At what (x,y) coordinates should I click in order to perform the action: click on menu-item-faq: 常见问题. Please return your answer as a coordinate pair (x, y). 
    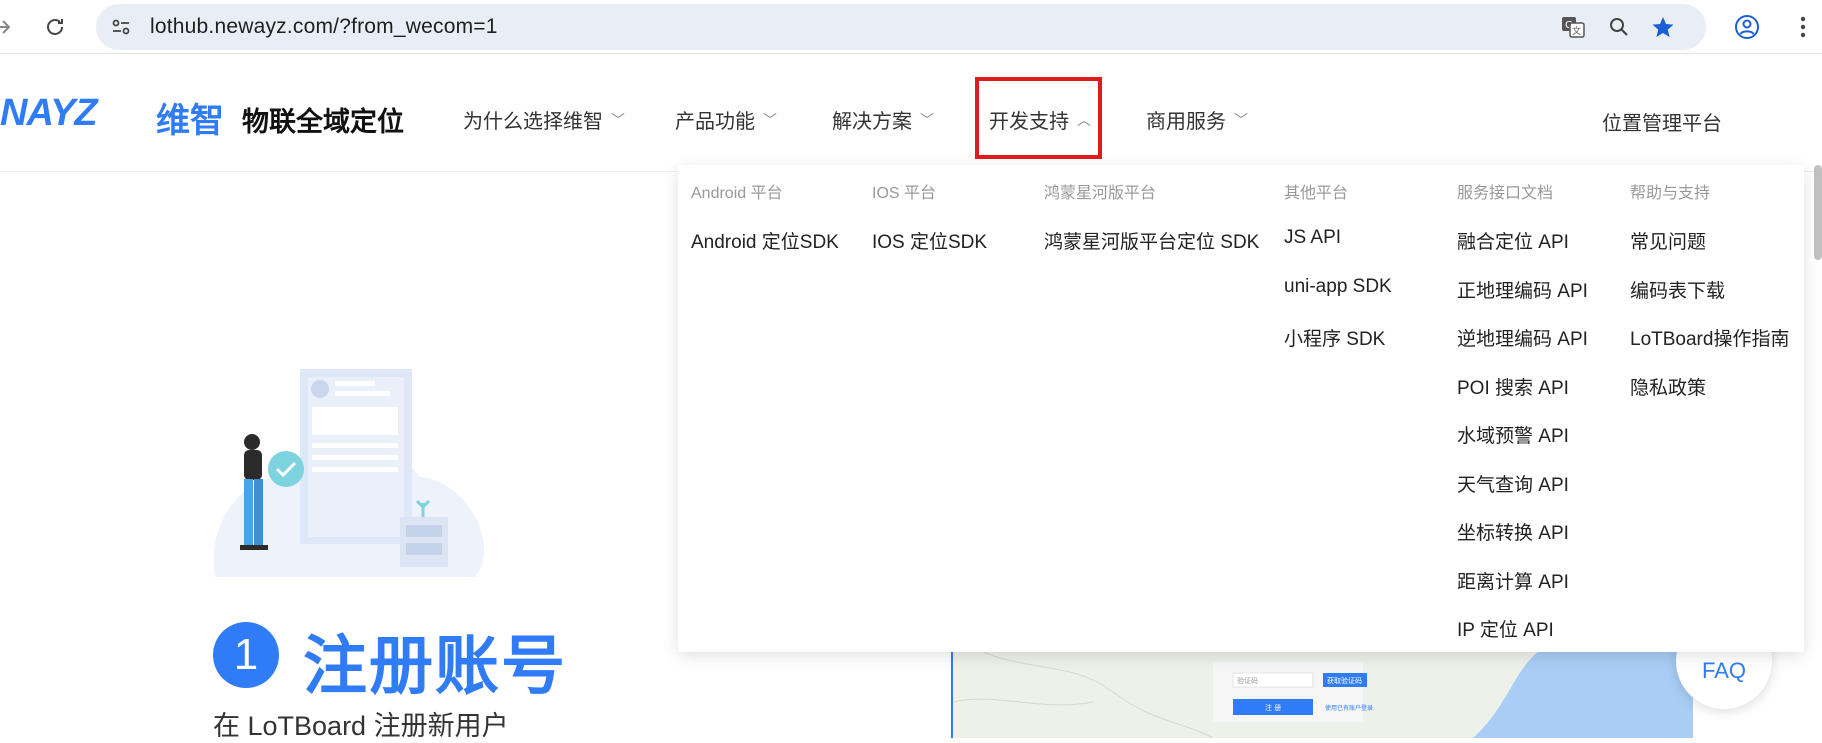
    Looking at the image, I should click on (1709, 240).